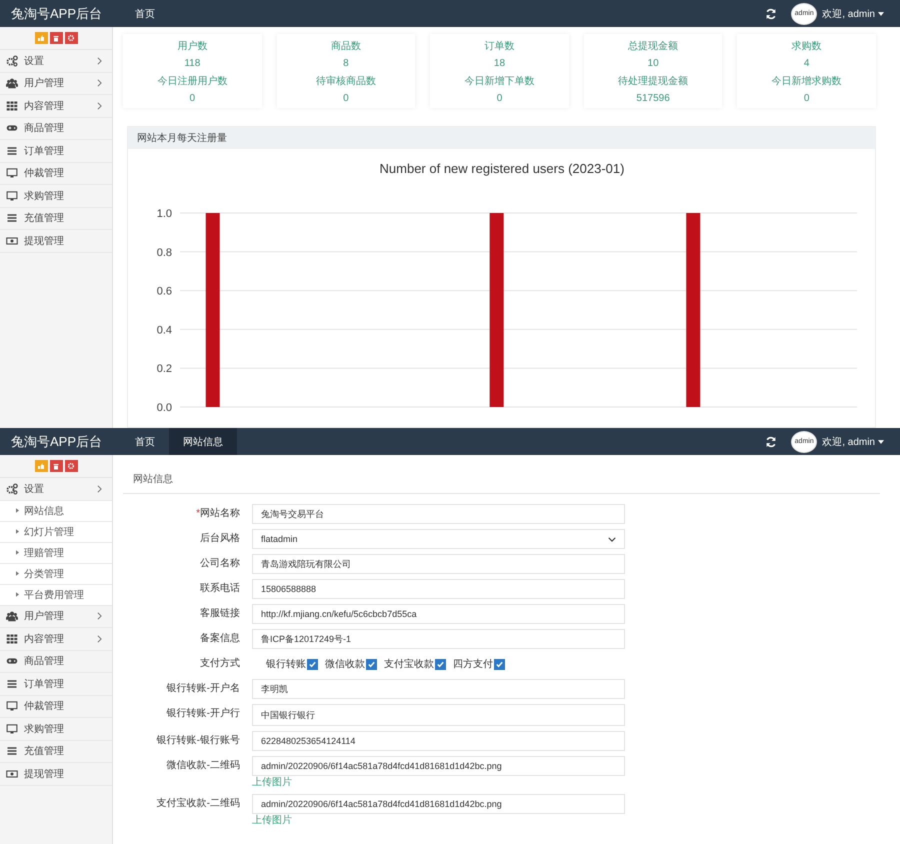  What do you see at coordinates (286, 664) in the screenshot?
I see `option-label: 银行转账` at bounding box center [286, 664].